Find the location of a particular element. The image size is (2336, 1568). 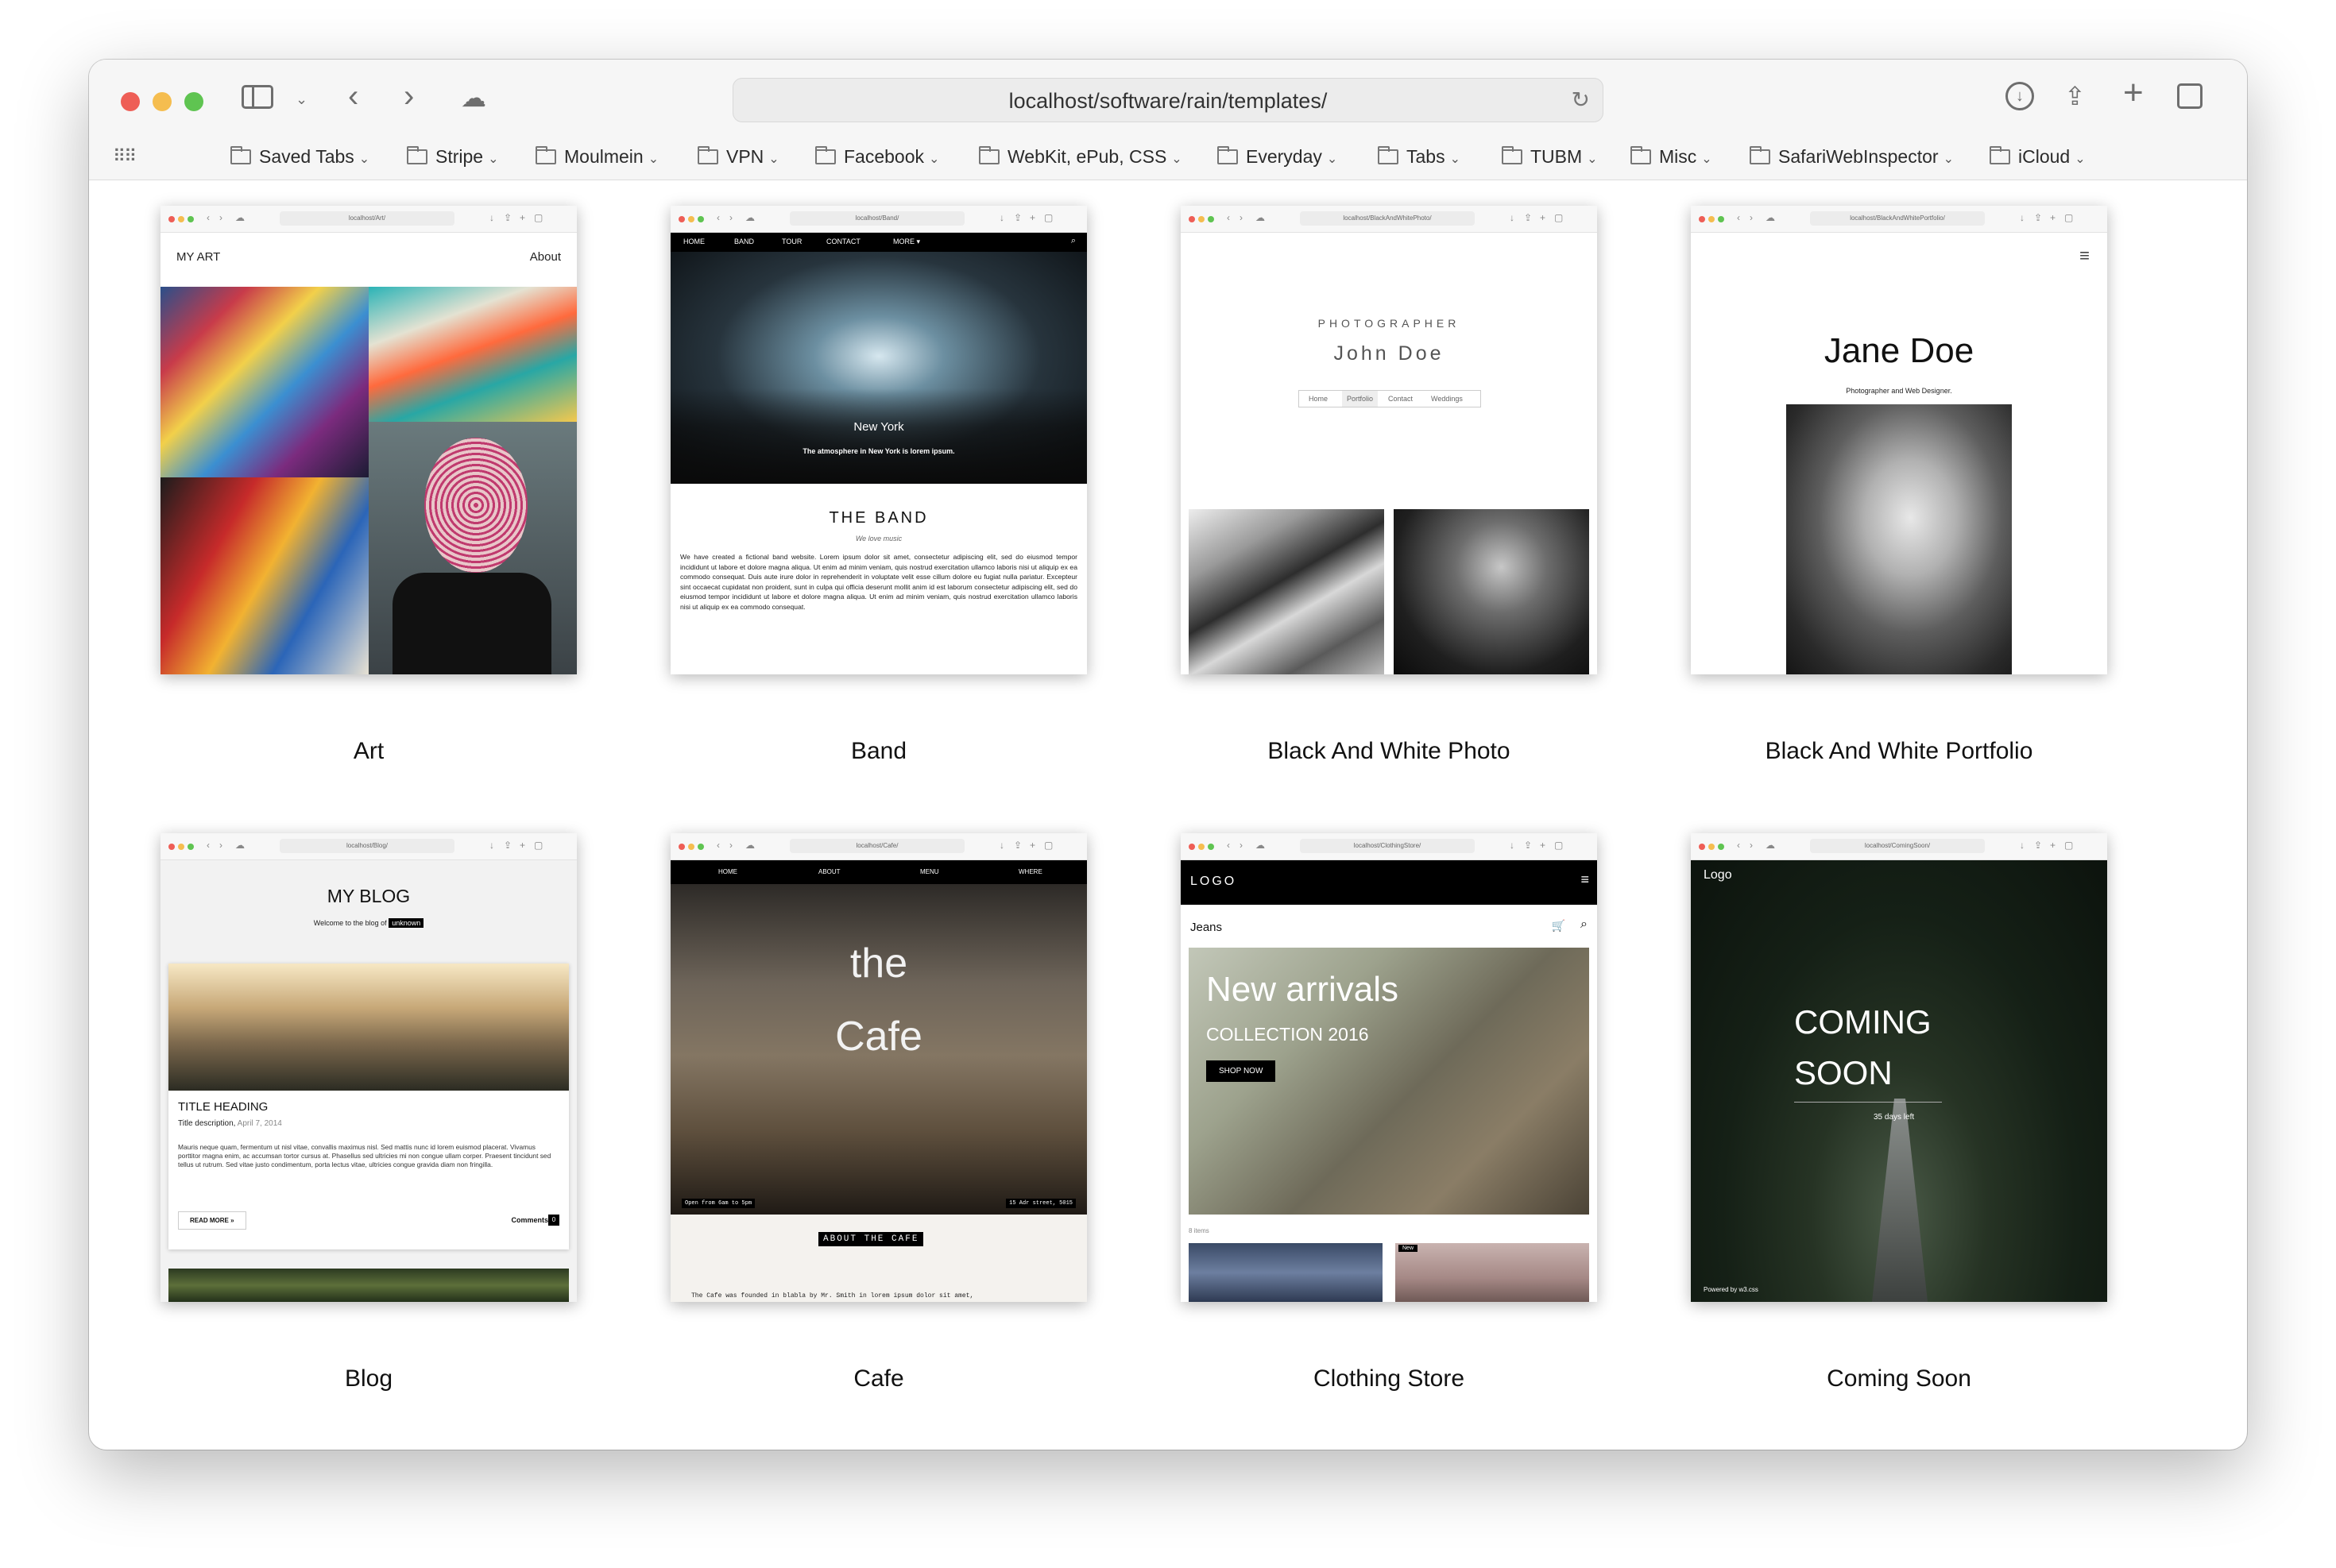

address-bar: localhost/software/rain/templates/ ↻ is located at coordinates (1168, 100).